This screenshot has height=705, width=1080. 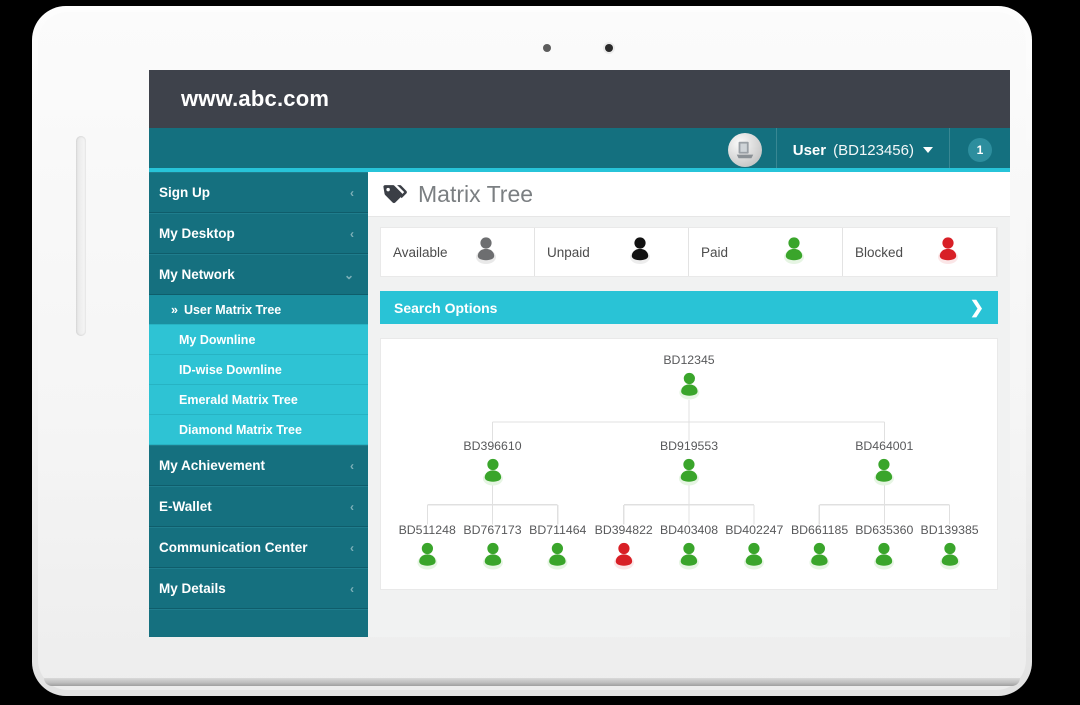 What do you see at coordinates (532, 682) in the screenshot?
I see `device-base-edge` at bounding box center [532, 682].